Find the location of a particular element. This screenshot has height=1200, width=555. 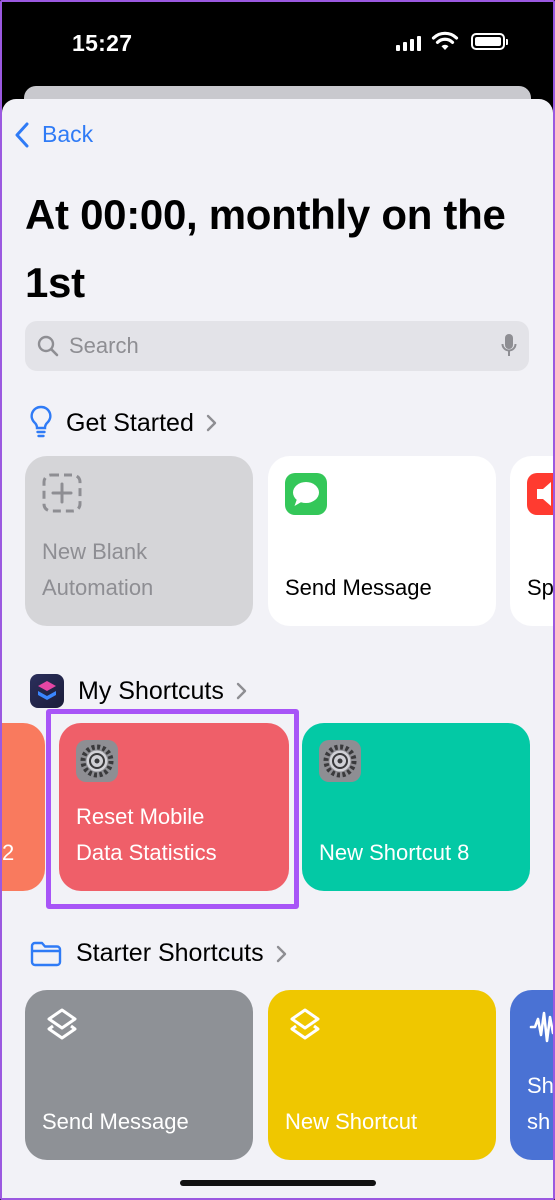

reset-mobile-data-statistics-card: Reset Mobile Data Statistics is located at coordinates (174, 807).